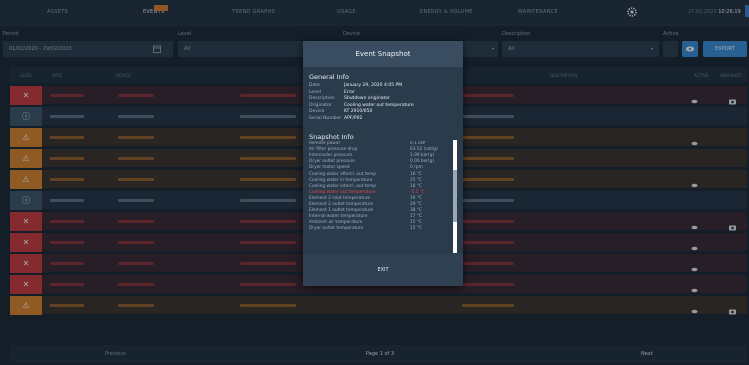 The image size is (749, 365). What do you see at coordinates (373, 85) in the screenshot?
I see `general-info-value: January 29, 2020 4:05 PM` at bounding box center [373, 85].